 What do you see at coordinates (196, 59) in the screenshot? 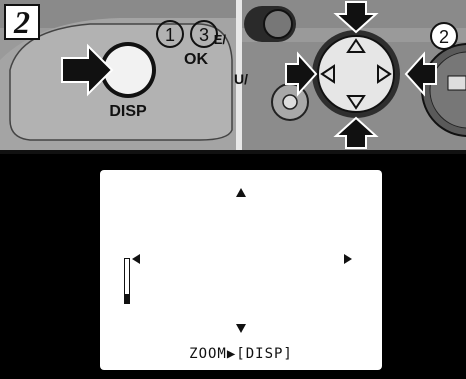
I see `ok-label: OK` at bounding box center [196, 59].